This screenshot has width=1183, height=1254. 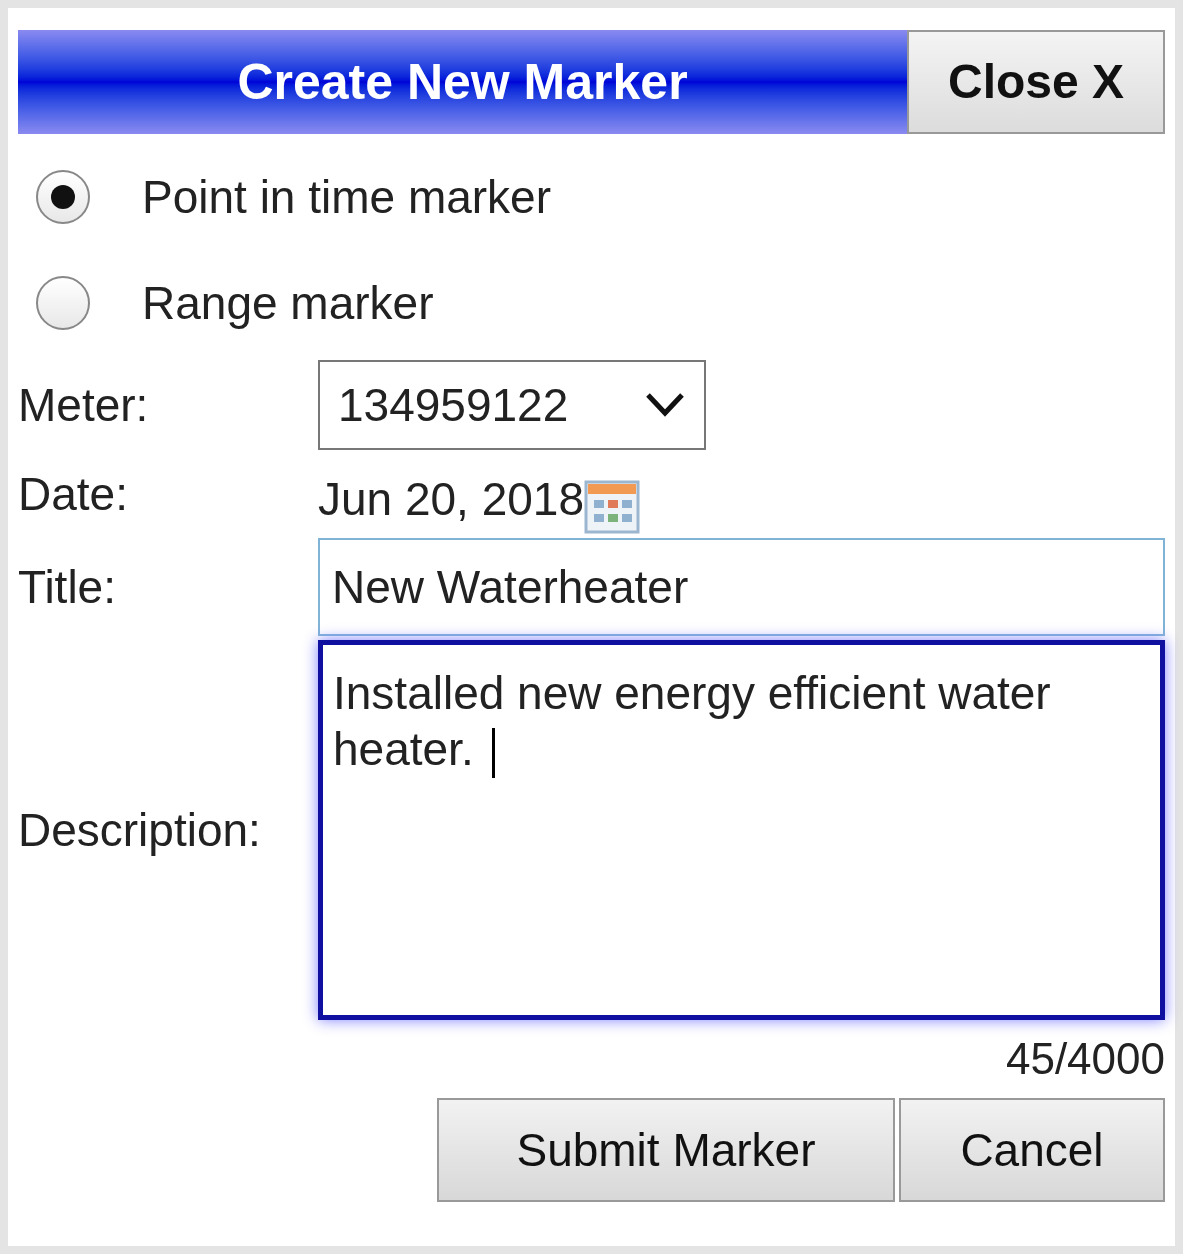 What do you see at coordinates (451, 499) in the screenshot?
I see `date-value: Jun 20, 2018` at bounding box center [451, 499].